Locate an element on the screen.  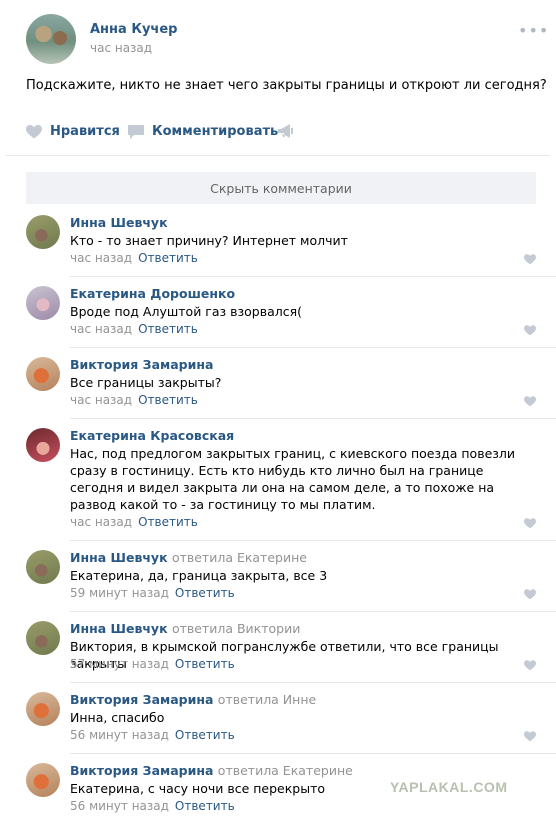
hide-comments-button: Скрыть комментарии is located at coordinates (281, 188).